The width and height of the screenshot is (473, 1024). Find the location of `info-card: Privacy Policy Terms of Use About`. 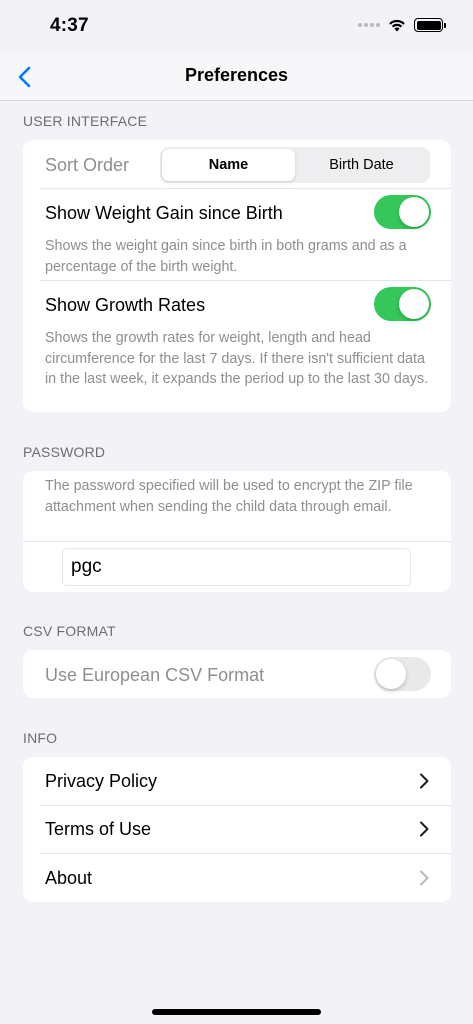

info-card: Privacy Policy Terms of Use About is located at coordinates (237, 829).